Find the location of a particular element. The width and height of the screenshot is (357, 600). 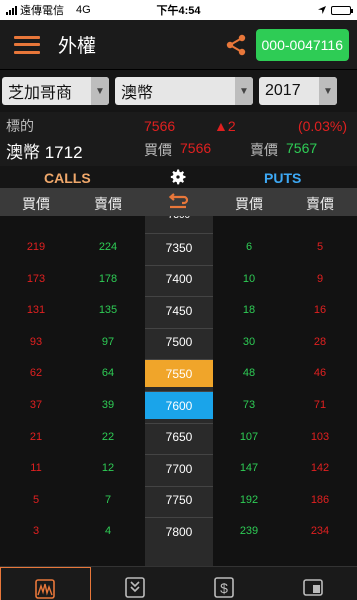

account-button: 000-0047116 is located at coordinates (302, 44).